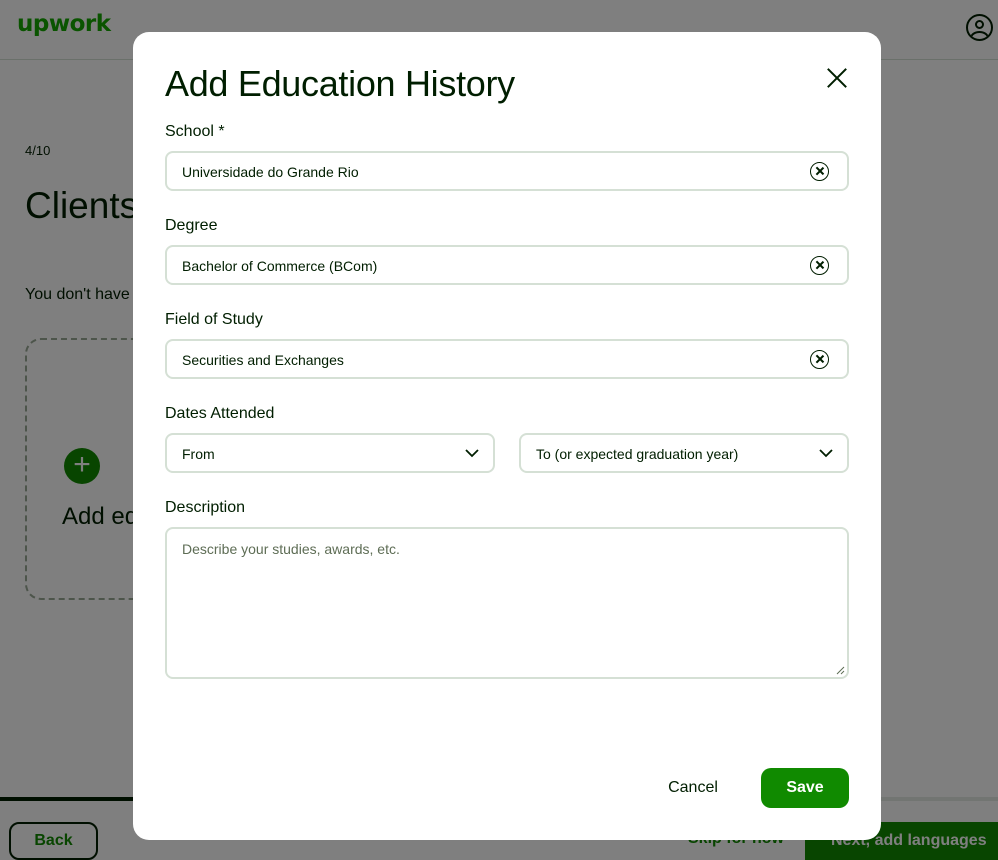 The image size is (998, 860). Describe the element at coordinates (340, 83) in the screenshot. I see `modal-title: Add Education History` at that location.